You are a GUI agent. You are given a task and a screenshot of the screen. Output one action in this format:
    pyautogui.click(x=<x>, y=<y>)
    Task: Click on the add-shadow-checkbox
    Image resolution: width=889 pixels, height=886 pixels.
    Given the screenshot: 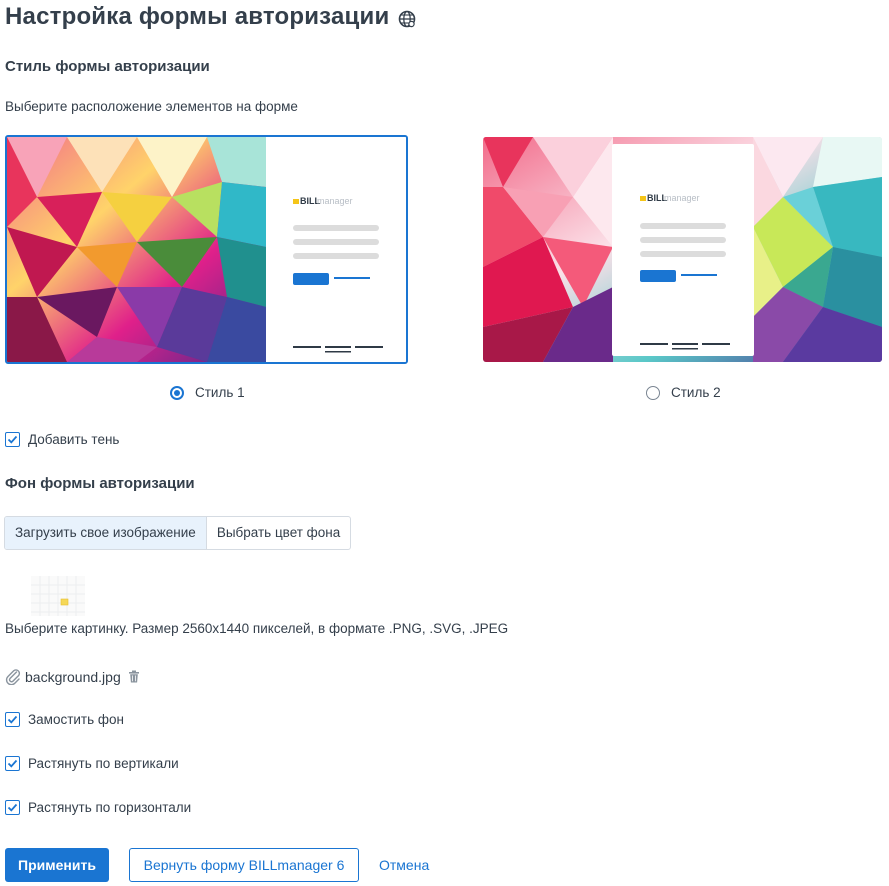 What is the action you would take?
    pyautogui.click(x=12, y=439)
    